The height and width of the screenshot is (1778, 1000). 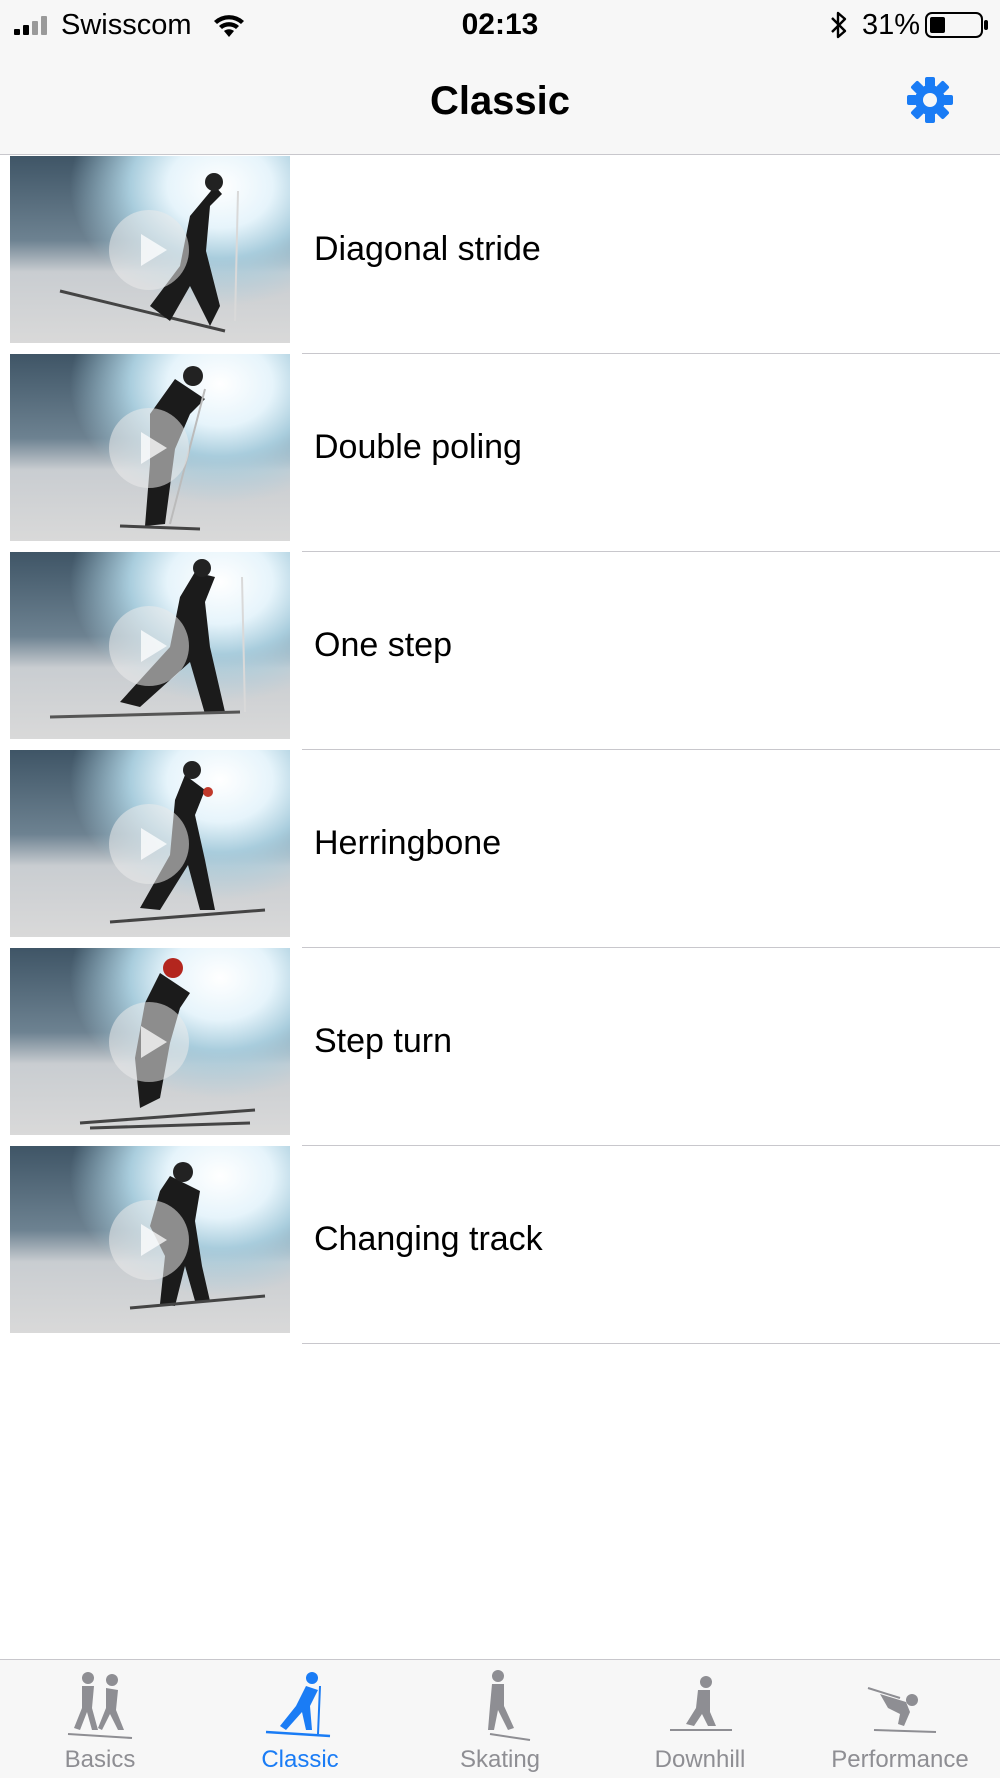 I want to click on gear-icon, so click(x=930, y=100).